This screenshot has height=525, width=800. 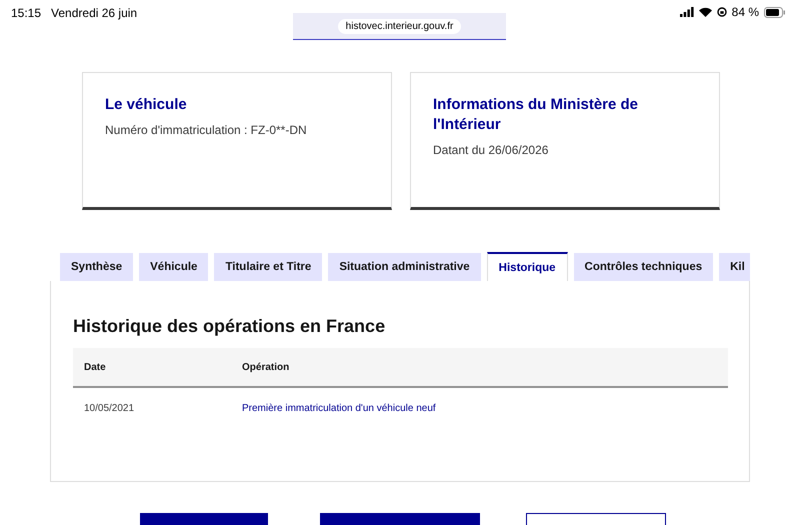 What do you see at coordinates (404, 267) in the screenshot?
I see `tab: Situation administrative` at bounding box center [404, 267].